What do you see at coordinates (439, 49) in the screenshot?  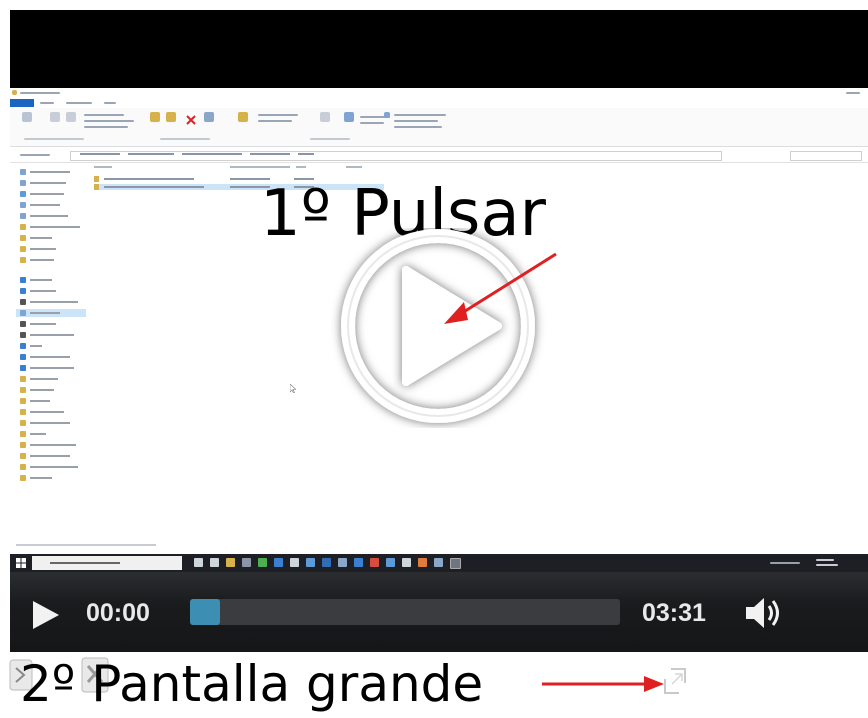 I see `video-top-black-bar` at bounding box center [439, 49].